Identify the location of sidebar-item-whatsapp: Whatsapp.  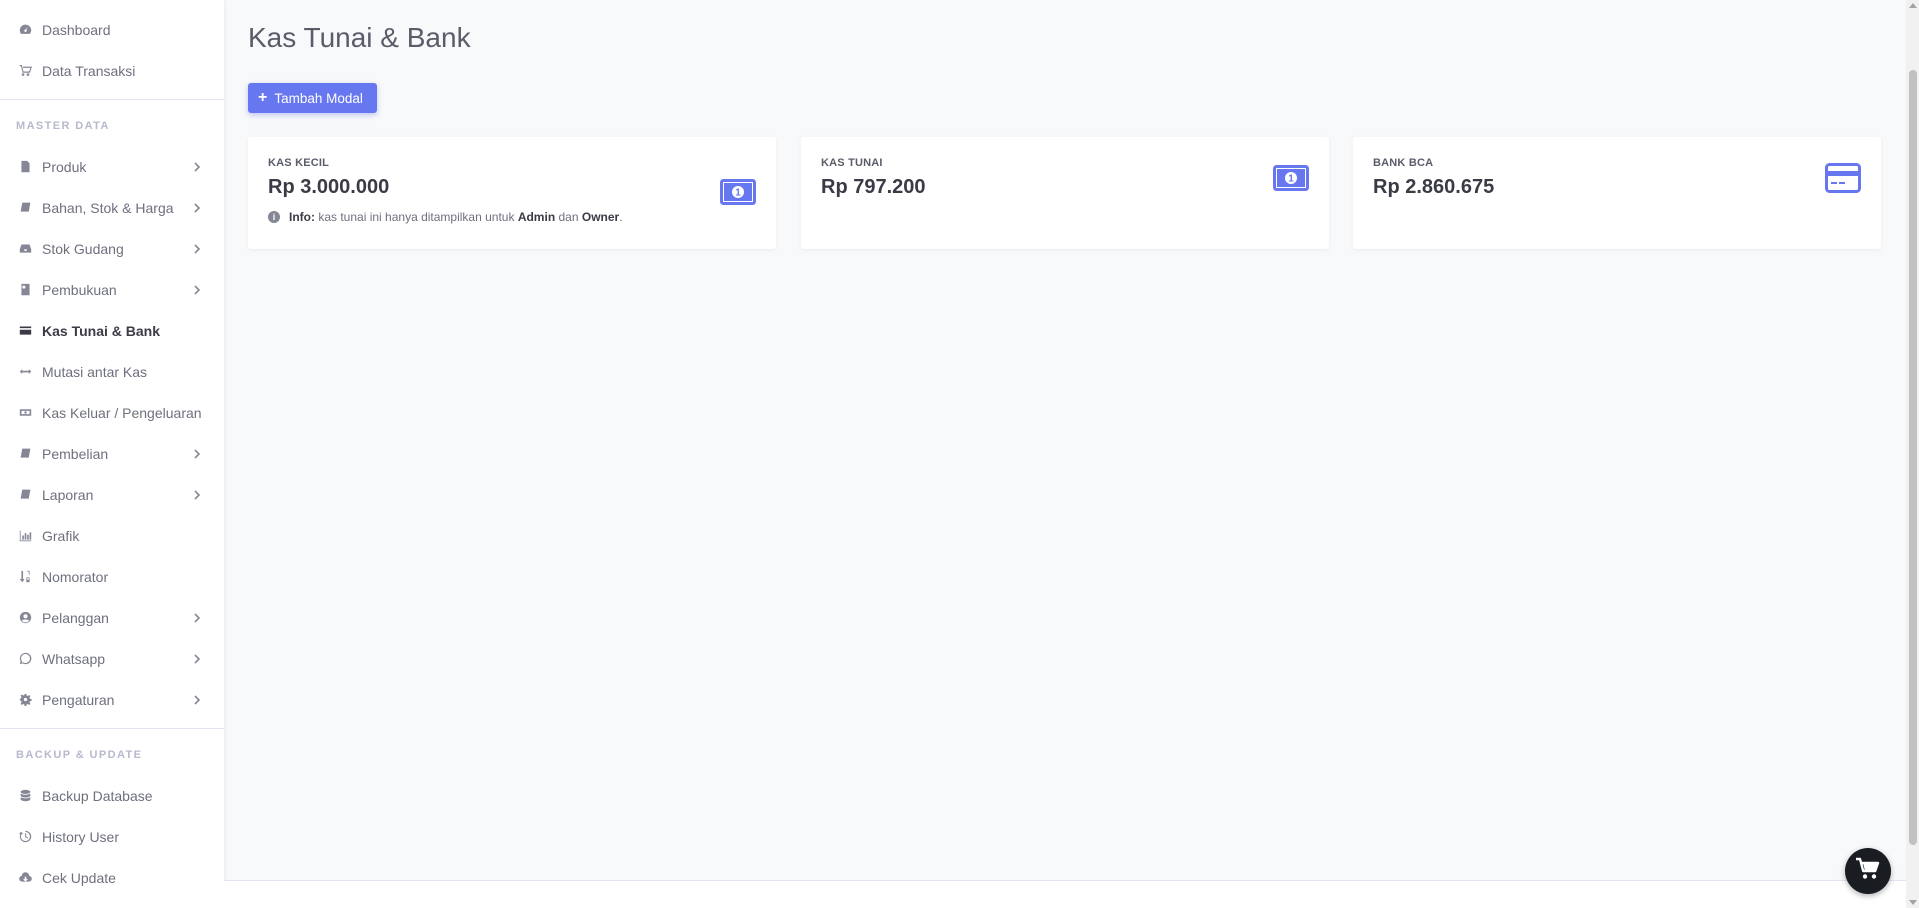
(112, 658).